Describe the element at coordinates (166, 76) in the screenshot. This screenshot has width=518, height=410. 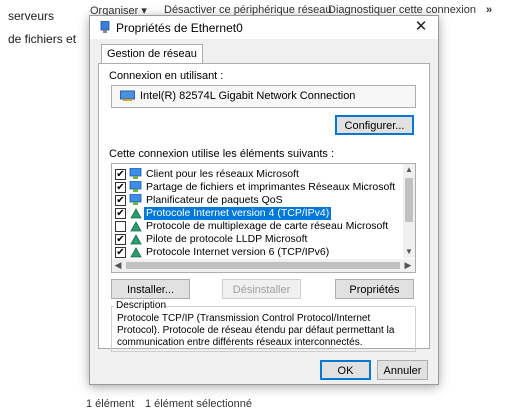
I see `connect-using-label: Connexion en utilisant :` at that location.